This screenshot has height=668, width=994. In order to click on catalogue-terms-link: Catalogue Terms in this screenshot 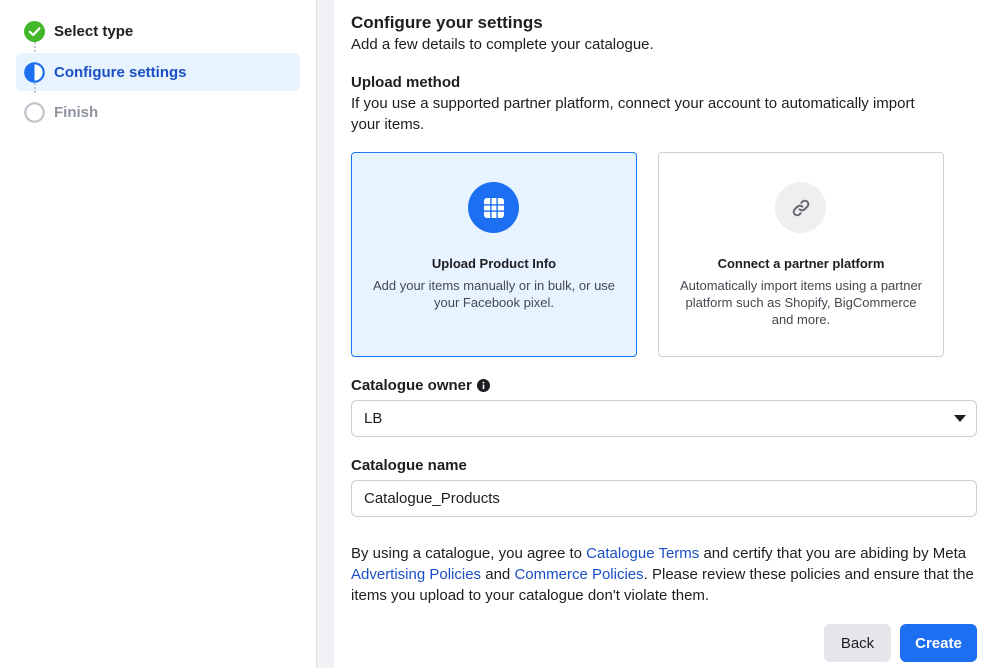, I will do `click(642, 553)`.